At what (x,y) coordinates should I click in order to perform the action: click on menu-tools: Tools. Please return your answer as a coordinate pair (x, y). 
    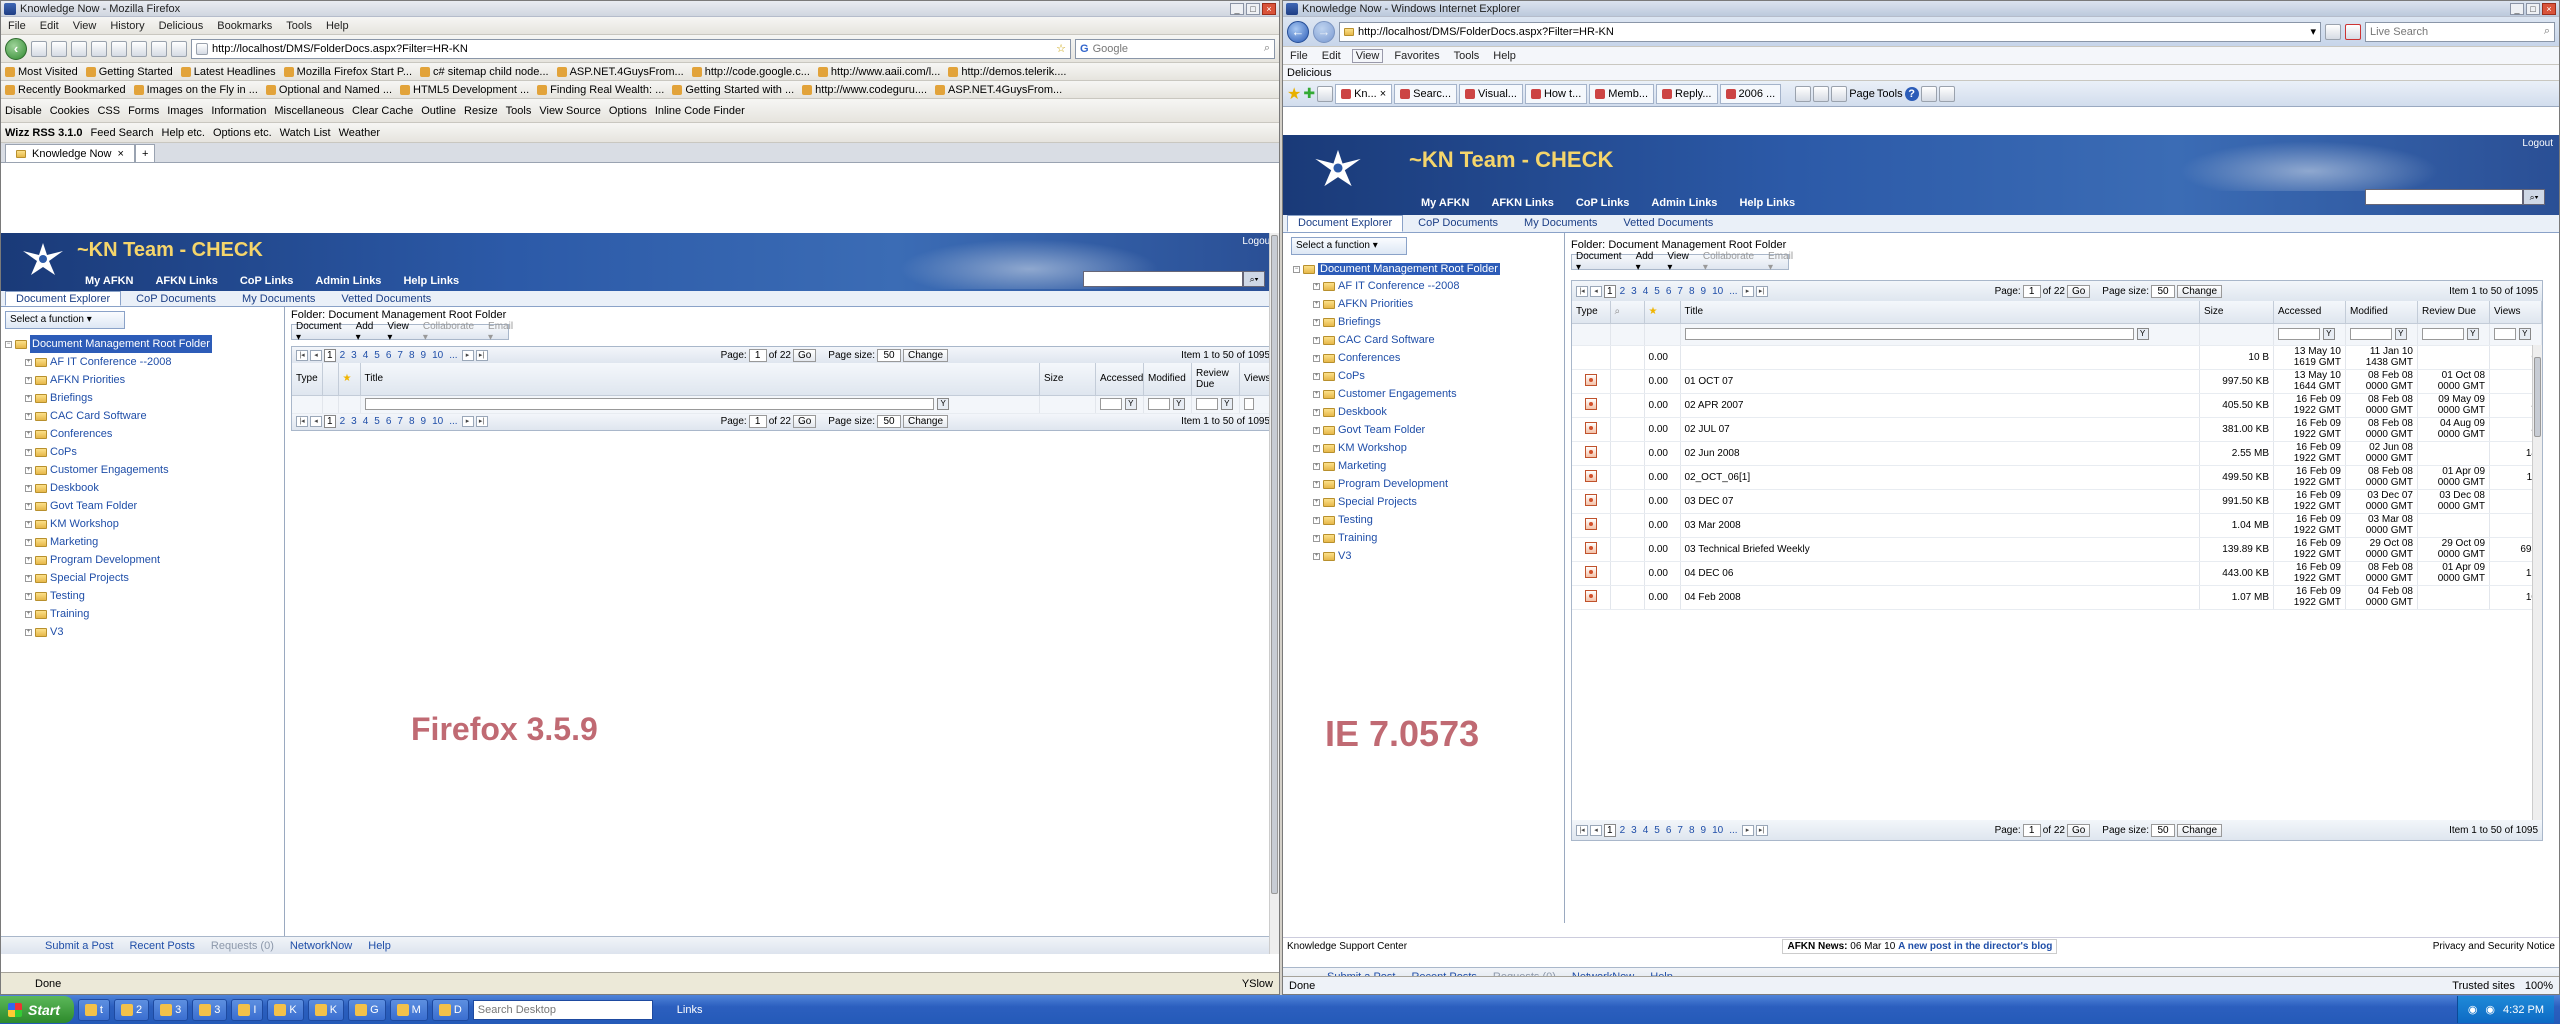
    Looking at the image, I should click on (299, 26).